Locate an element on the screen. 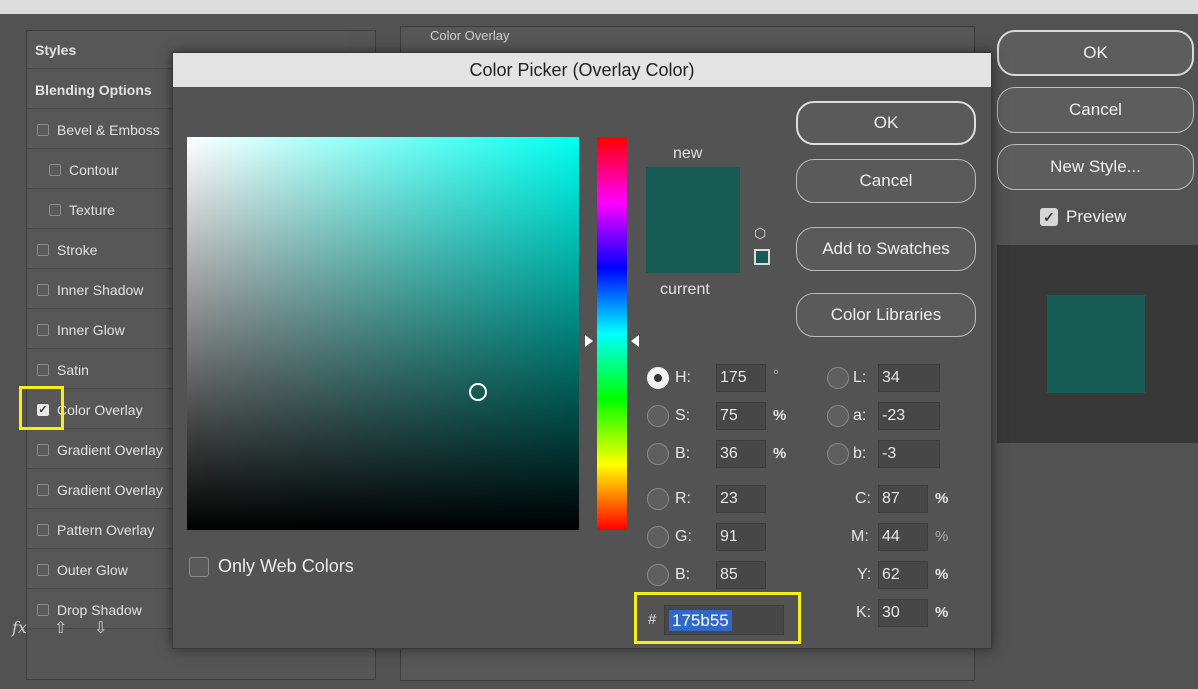 The image size is (1198, 689). hue-input: 175 is located at coordinates (741, 378).